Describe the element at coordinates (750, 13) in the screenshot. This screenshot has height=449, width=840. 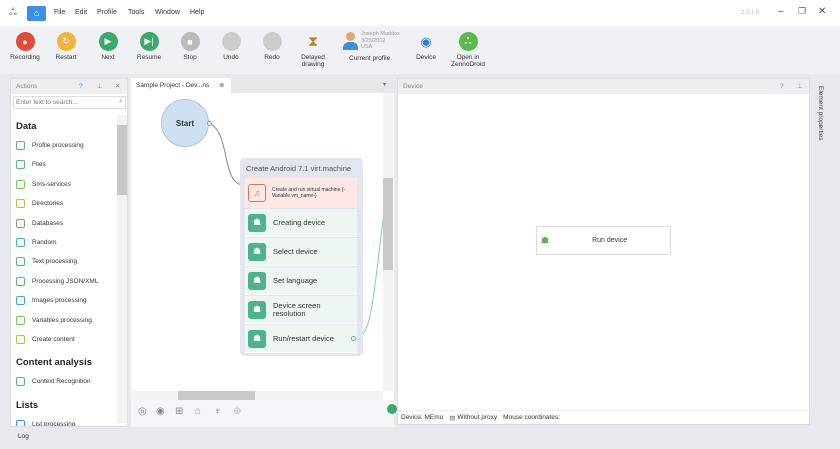
I see `version-label: 2.3.1.0` at that location.